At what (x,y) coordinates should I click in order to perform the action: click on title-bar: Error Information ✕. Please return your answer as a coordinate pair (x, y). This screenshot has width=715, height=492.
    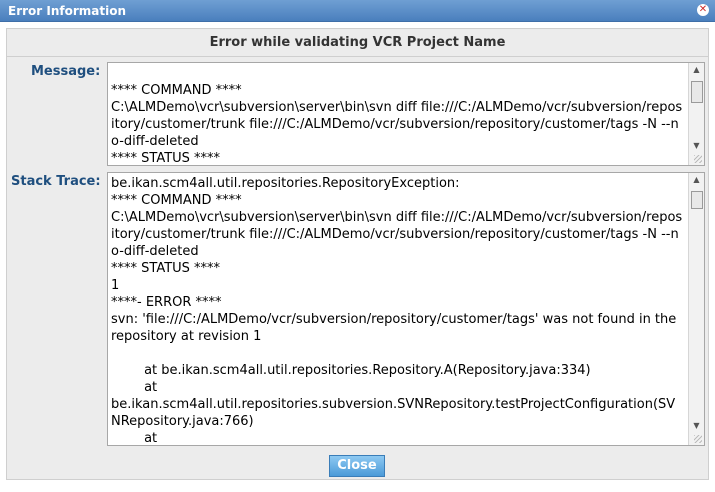
    Looking at the image, I should click on (357, 11).